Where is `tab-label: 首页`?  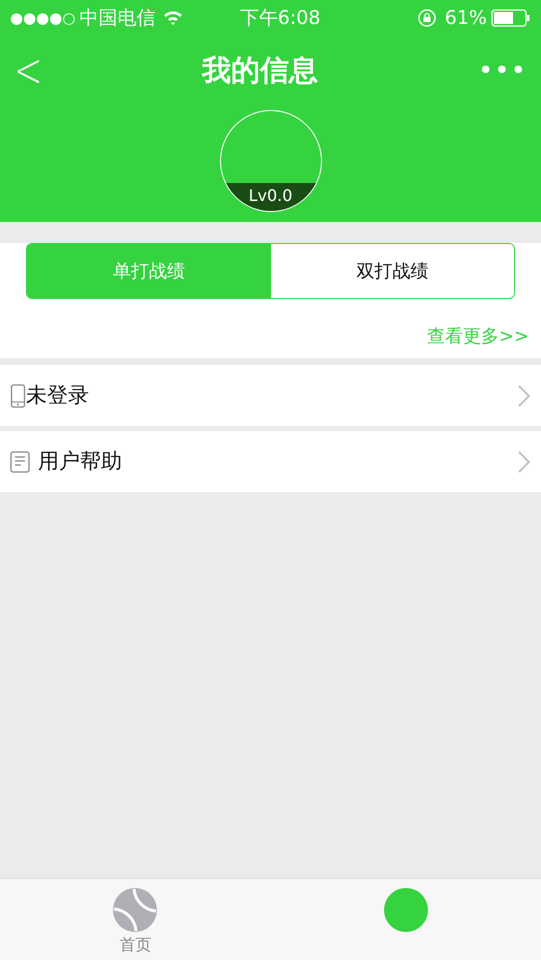
tab-label: 首页 is located at coordinates (135, 945).